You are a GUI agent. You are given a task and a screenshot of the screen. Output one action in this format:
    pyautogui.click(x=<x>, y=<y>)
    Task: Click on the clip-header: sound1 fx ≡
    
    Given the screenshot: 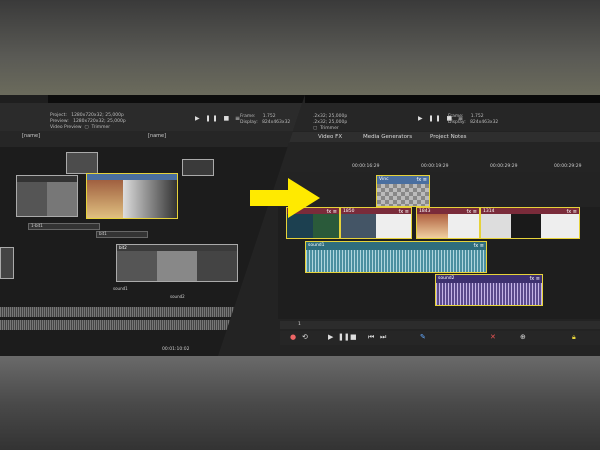 What is the action you would take?
    pyautogui.click(x=396, y=246)
    